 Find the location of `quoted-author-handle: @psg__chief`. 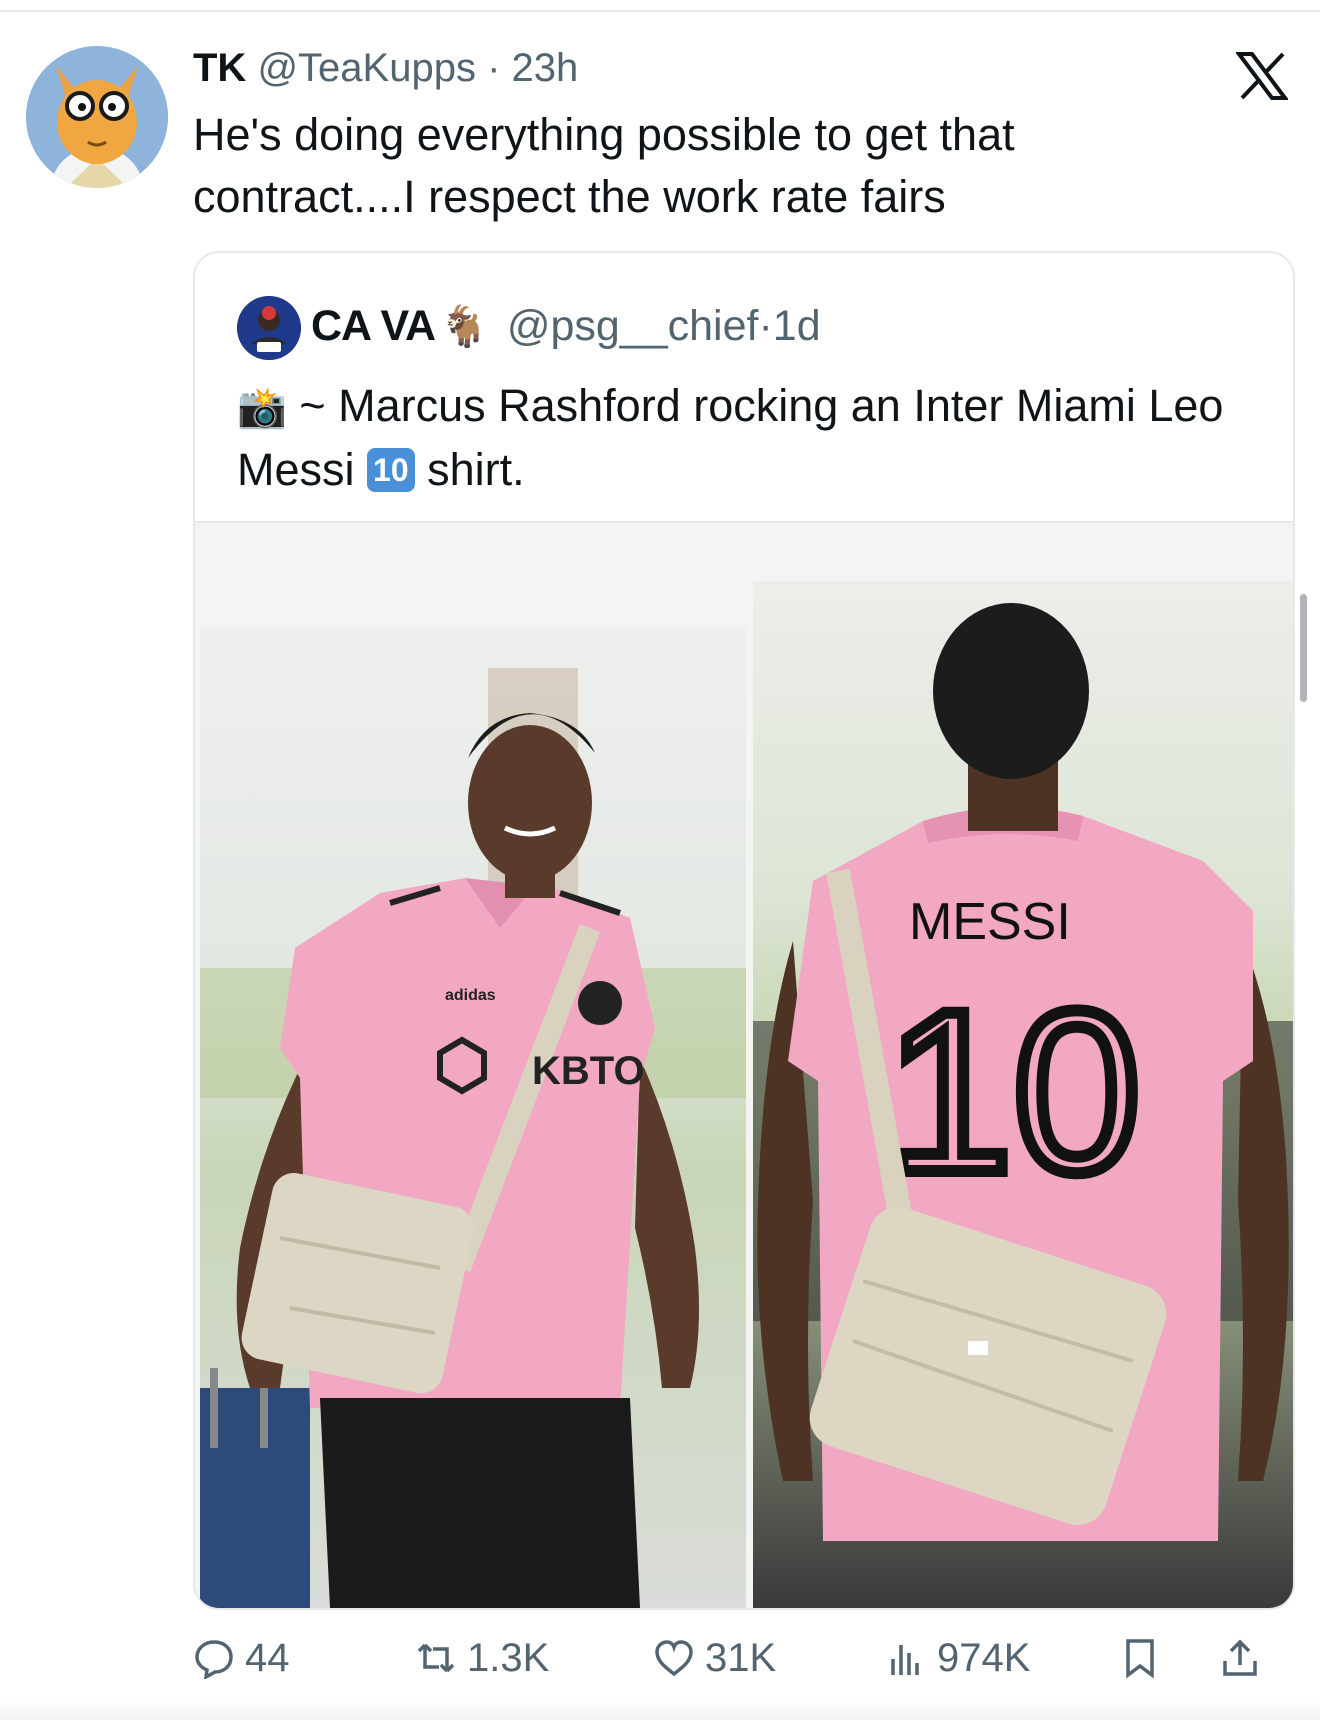

quoted-author-handle: @psg__chief is located at coordinates (633, 326).